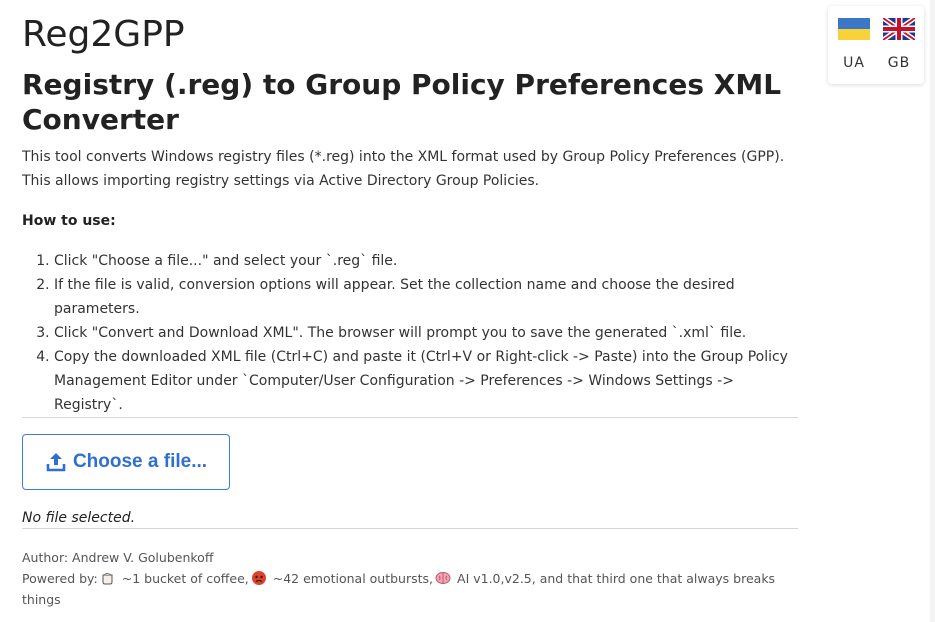  I want to click on language-gb-button: GB, so click(899, 44).